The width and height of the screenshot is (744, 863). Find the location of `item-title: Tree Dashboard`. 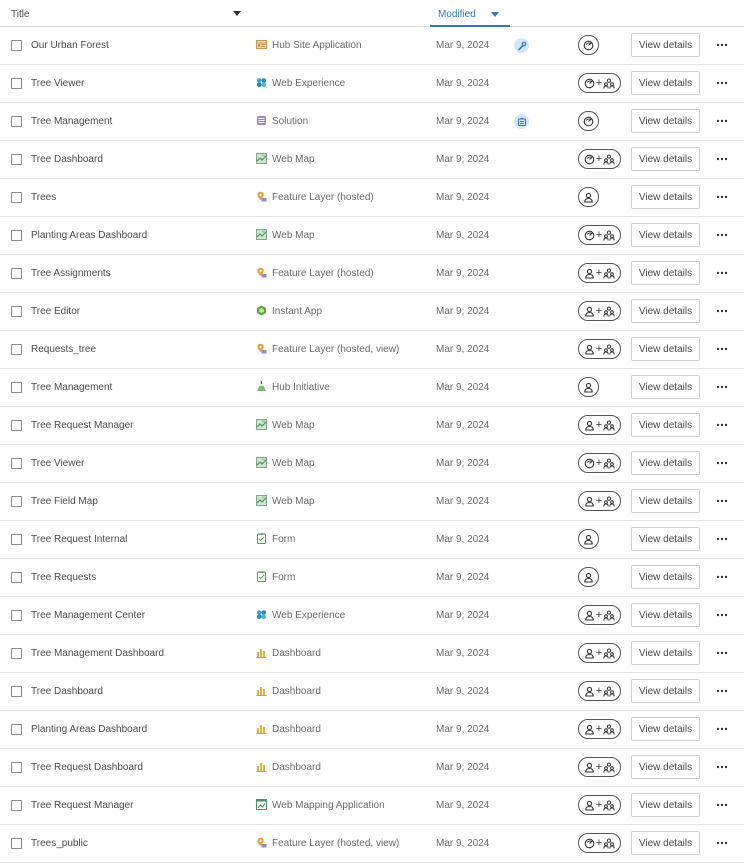

item-title: Tree Dashboard is located at coordinates (67, 691).